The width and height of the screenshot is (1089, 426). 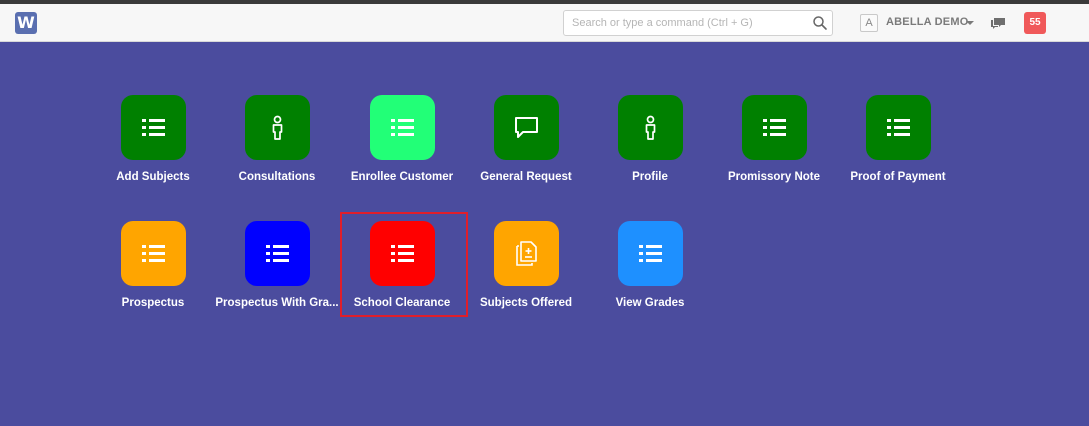 I want to click on module-label: Consultations, so click(x=277, y=177).